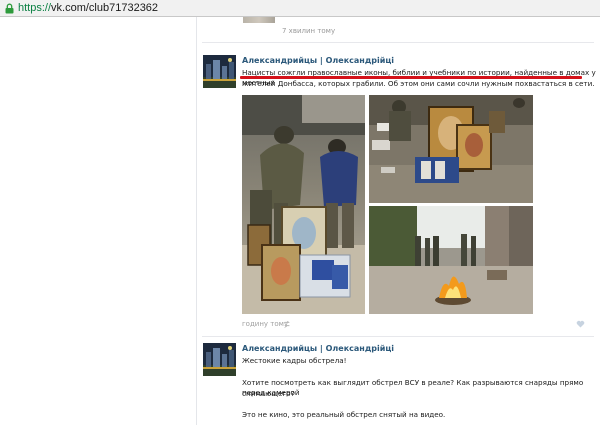  I want to click on post-text-line: Жестокие кадры обстрела!, so click(294, 360).